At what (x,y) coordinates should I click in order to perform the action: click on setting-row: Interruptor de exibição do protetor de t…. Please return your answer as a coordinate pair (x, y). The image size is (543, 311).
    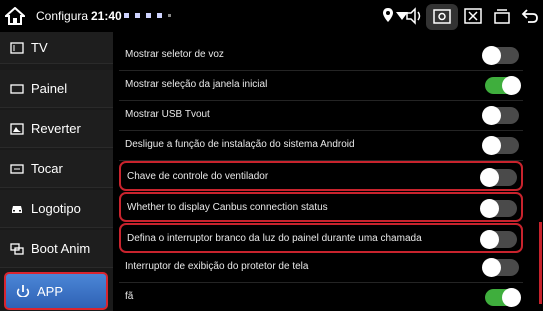
    Looking at the image, I should click on (321, 268).